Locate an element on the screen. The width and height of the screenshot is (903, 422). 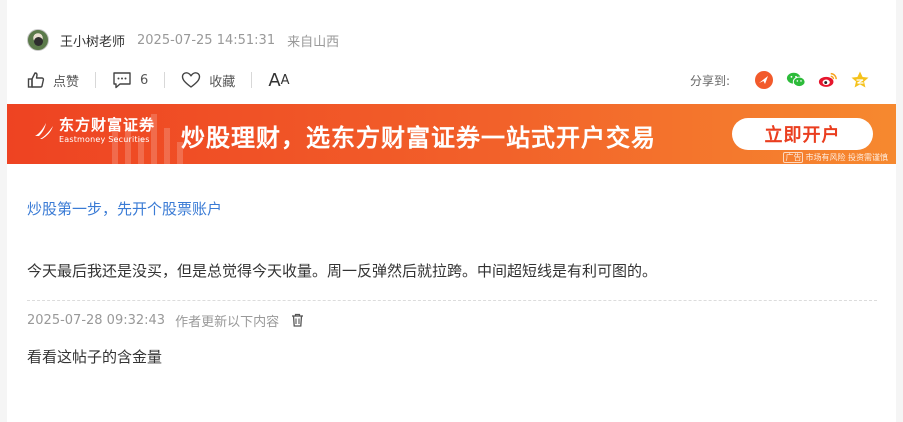
risk-note: 市场有风险 投资需谨慎 is located at coordinates (846, 157).